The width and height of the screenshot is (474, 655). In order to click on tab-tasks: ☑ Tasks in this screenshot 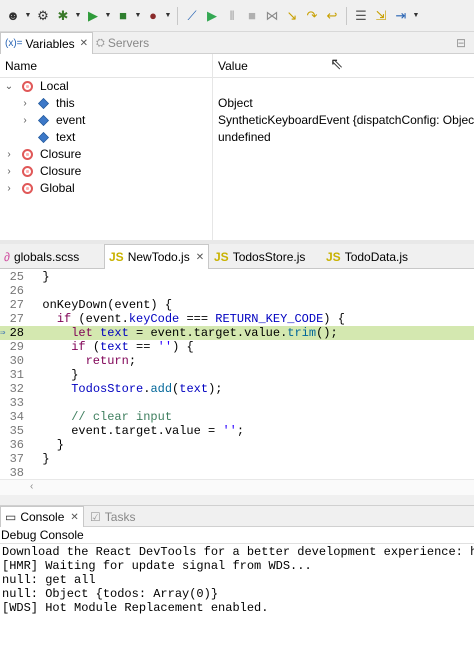, I will do `click(112, 516)`.